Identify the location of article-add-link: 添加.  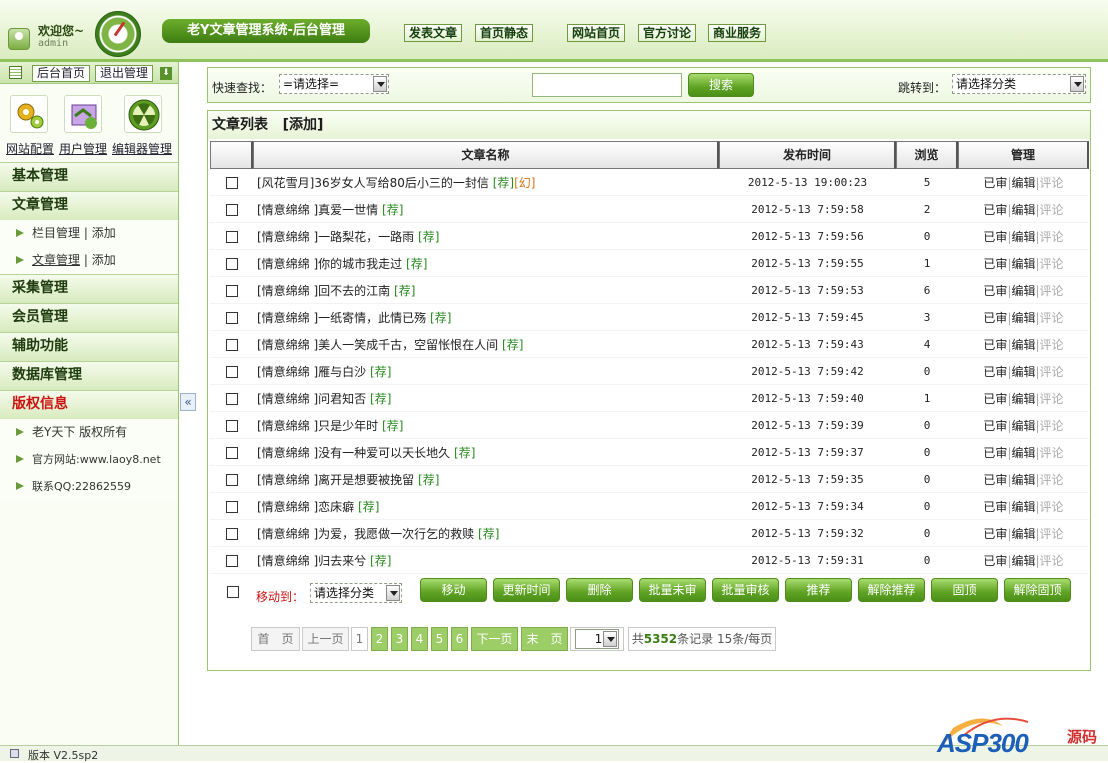
(104, 260).